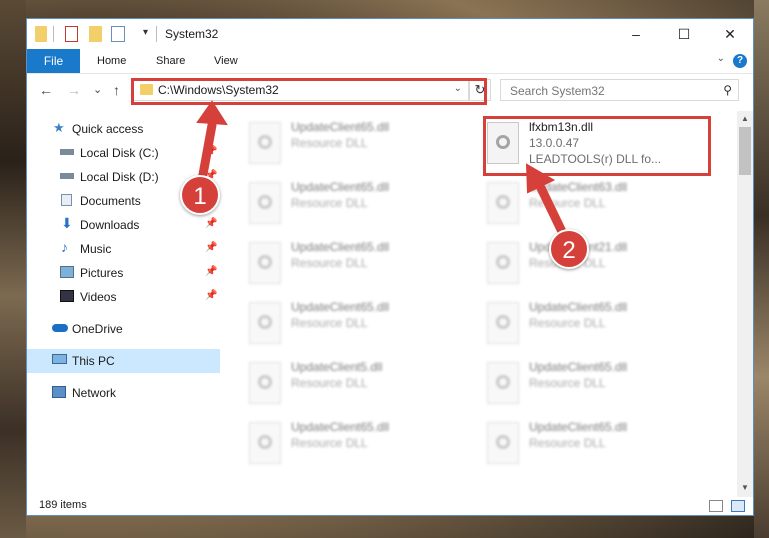 This screenshot has width=769, height=538. Describe the element at coordinates (226, 61) in the screenshot. I see `tab-view: View` at that location.